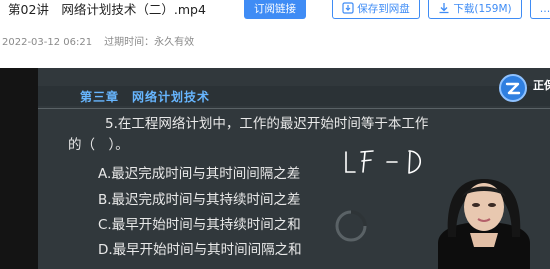 The height and width of the screenshot is (269, 550). What do you see at coordinates (267, 124) in the screenshot?
I see `question-line-1: 5.在工程网络计划中，工作的最迟开始时间等于本工作` at bounding box center [267, 124].